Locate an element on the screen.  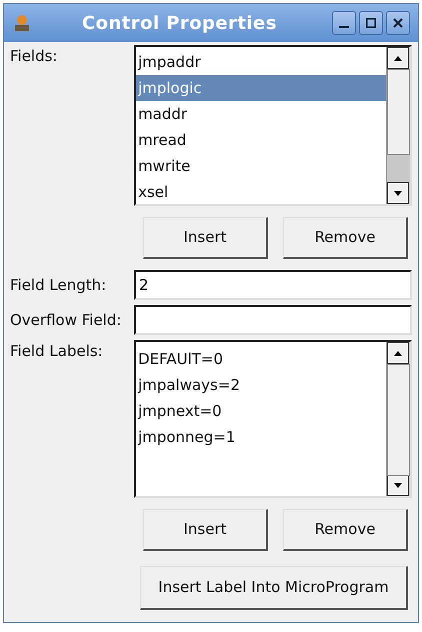
field-label: Field Length: is located at coordinates (59, 285).